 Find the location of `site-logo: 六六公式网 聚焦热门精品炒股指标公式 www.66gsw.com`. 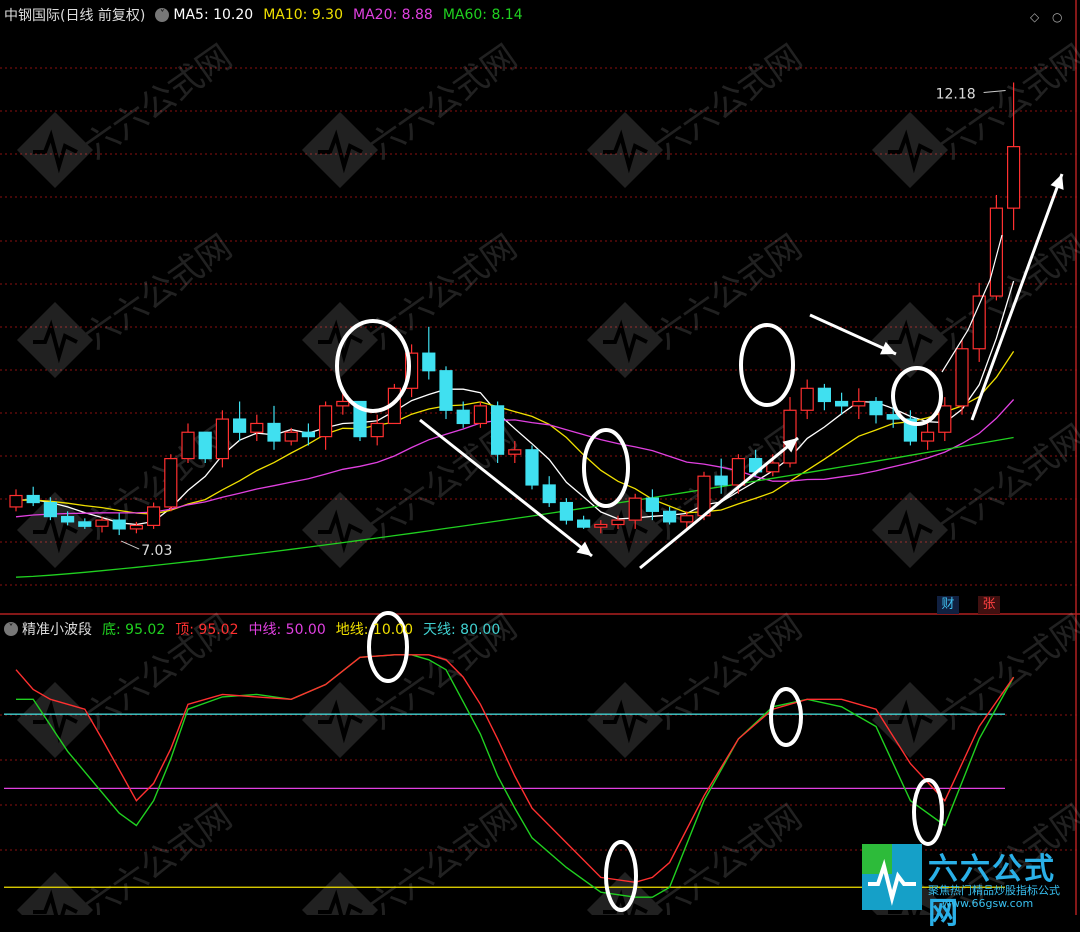

site-logo: 六六公式网 聚焦热门精品炒股指标公式 www.66gsw.com is located at coordinates (970, 886).